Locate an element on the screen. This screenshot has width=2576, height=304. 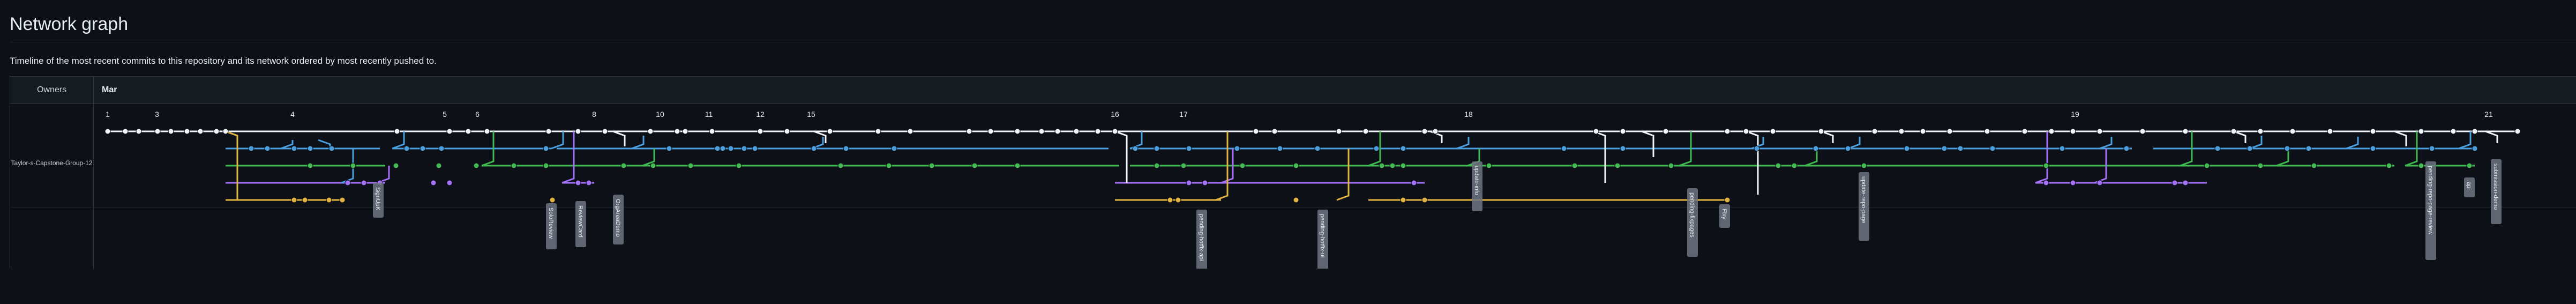
ref-label: pending-hotfix-ui is located at coordinates (1322, 239).